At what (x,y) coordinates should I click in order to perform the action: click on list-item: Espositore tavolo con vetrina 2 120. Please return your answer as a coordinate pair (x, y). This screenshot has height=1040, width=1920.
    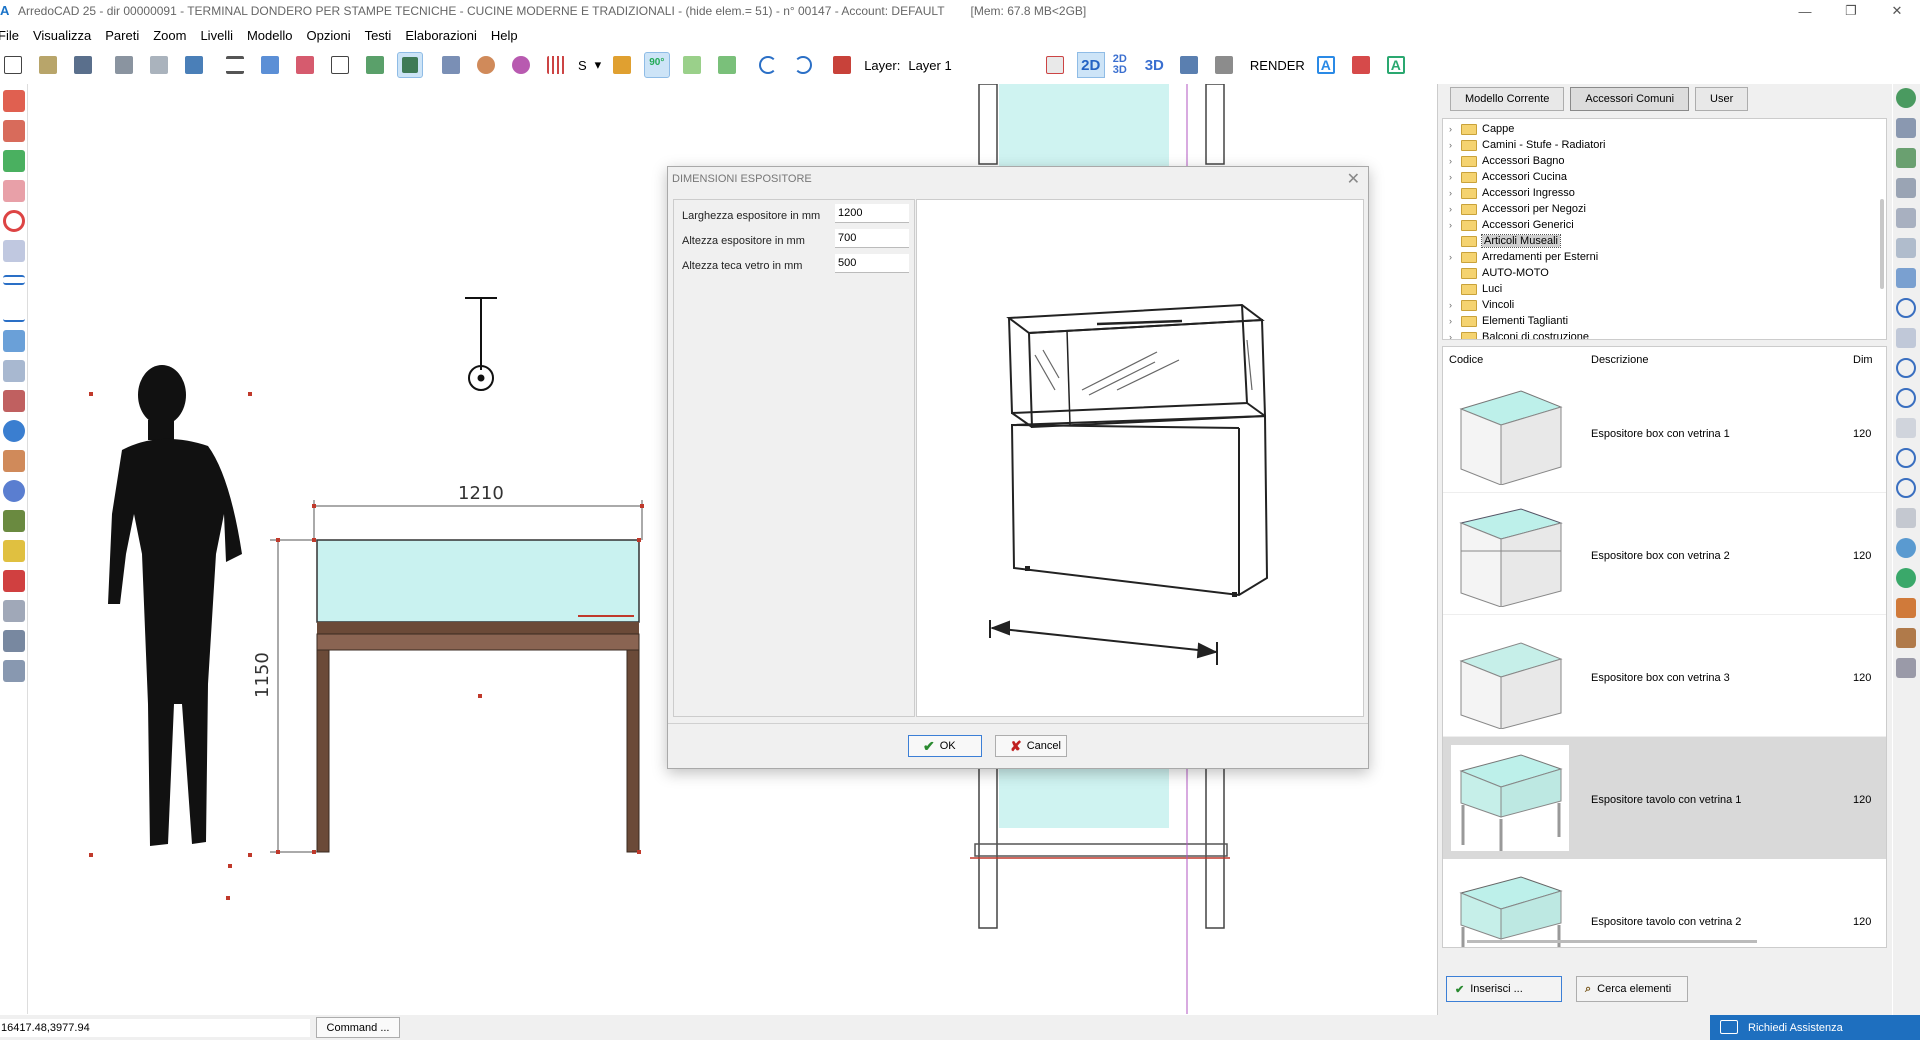
    Looking at the image, I should click on (1664, 903).